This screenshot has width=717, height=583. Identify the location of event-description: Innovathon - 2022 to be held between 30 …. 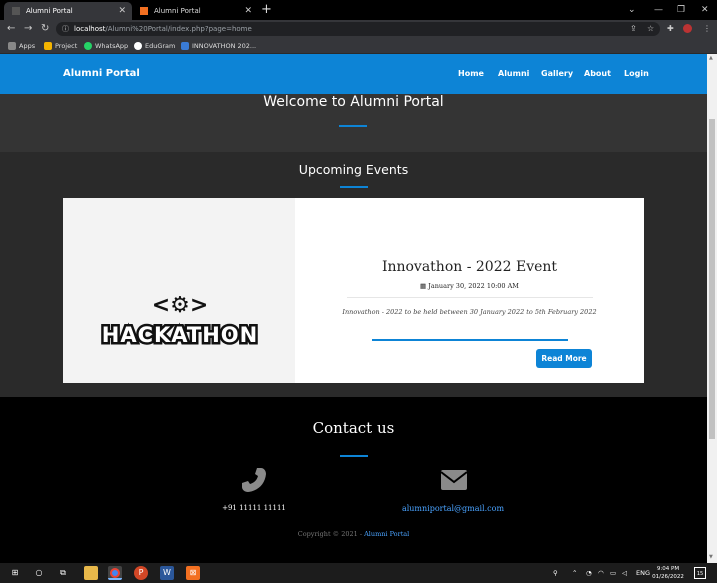
(469, 312).